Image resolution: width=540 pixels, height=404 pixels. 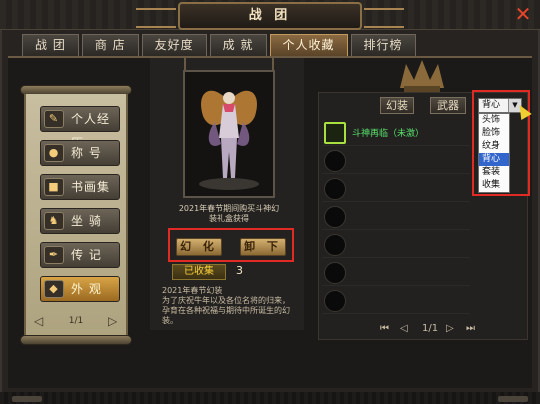 I want to click on tab-bar: 战 团 商 店 友好度 成 就 个人收藏 排行榜, so click(x=219, y=45).